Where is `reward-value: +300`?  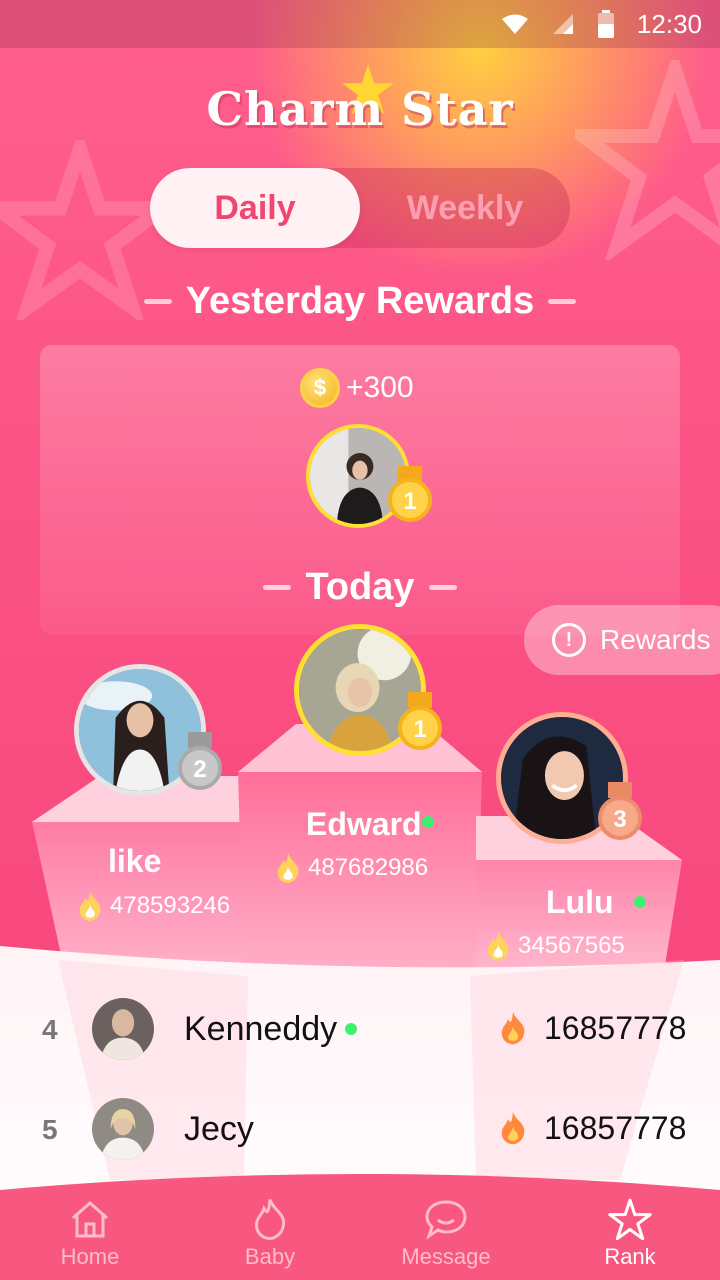
reward-value: +300 is located at coordinates (380, 387).